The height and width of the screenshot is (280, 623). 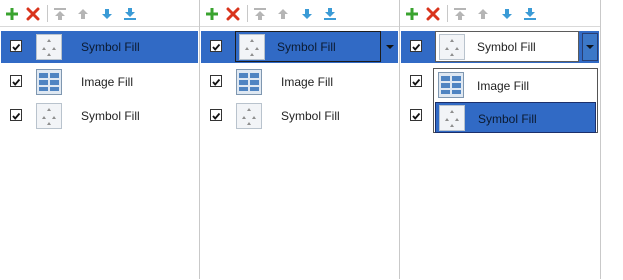 I want to click on dropdown-option-label: Symbol Fill, so click(x=507, y=119).